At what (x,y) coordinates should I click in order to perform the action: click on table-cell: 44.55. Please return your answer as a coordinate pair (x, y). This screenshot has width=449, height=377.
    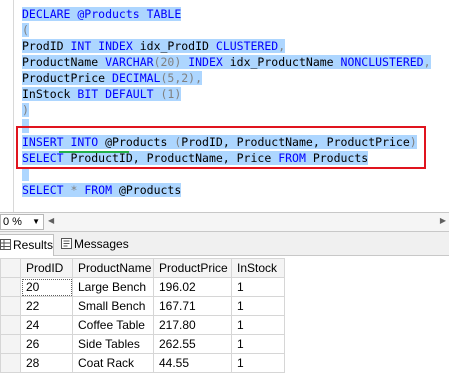
    Looking at the image, I should click on (192, 363).